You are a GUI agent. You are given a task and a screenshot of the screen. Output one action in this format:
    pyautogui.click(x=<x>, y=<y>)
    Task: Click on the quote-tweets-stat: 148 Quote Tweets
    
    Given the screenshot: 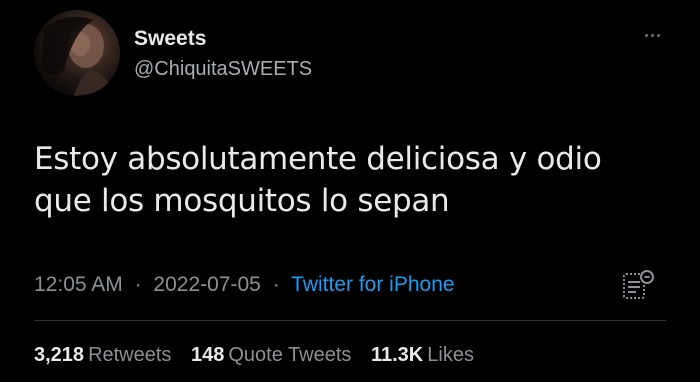 What is the action you would take?
    pyautogui.click(x=271, y=355)
    